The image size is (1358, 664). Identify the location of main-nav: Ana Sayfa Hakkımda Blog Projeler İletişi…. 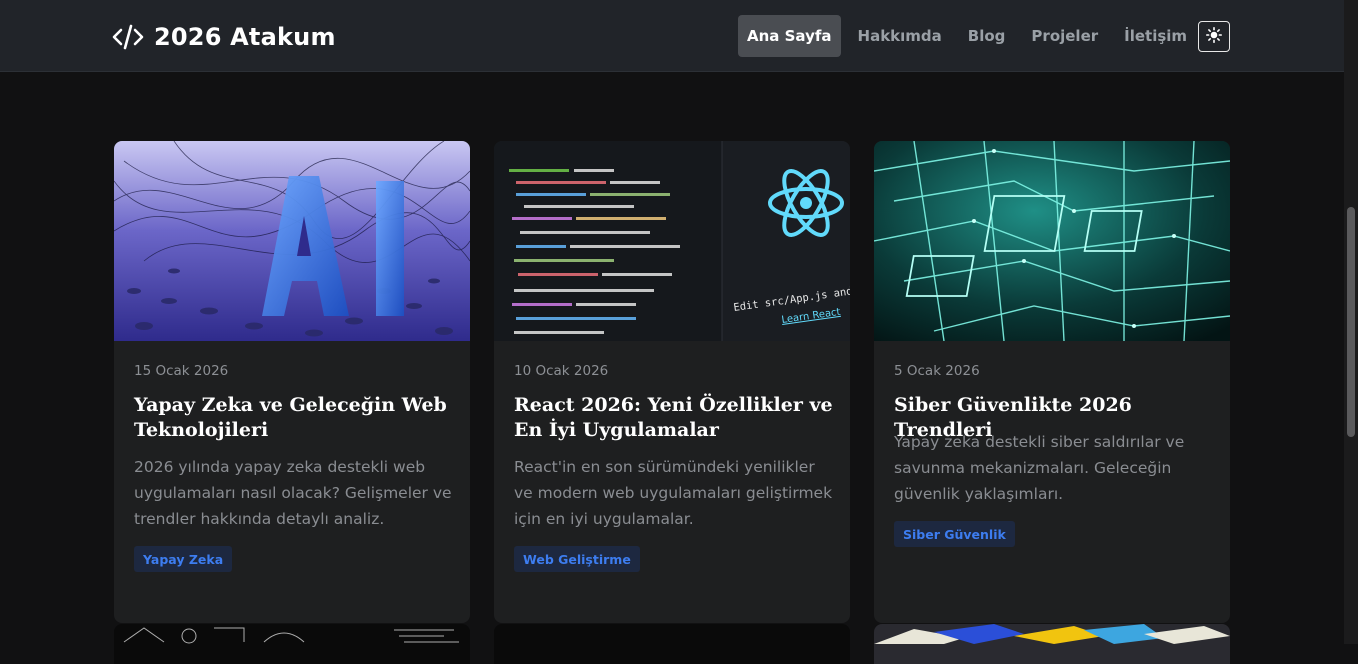
(971, 36).